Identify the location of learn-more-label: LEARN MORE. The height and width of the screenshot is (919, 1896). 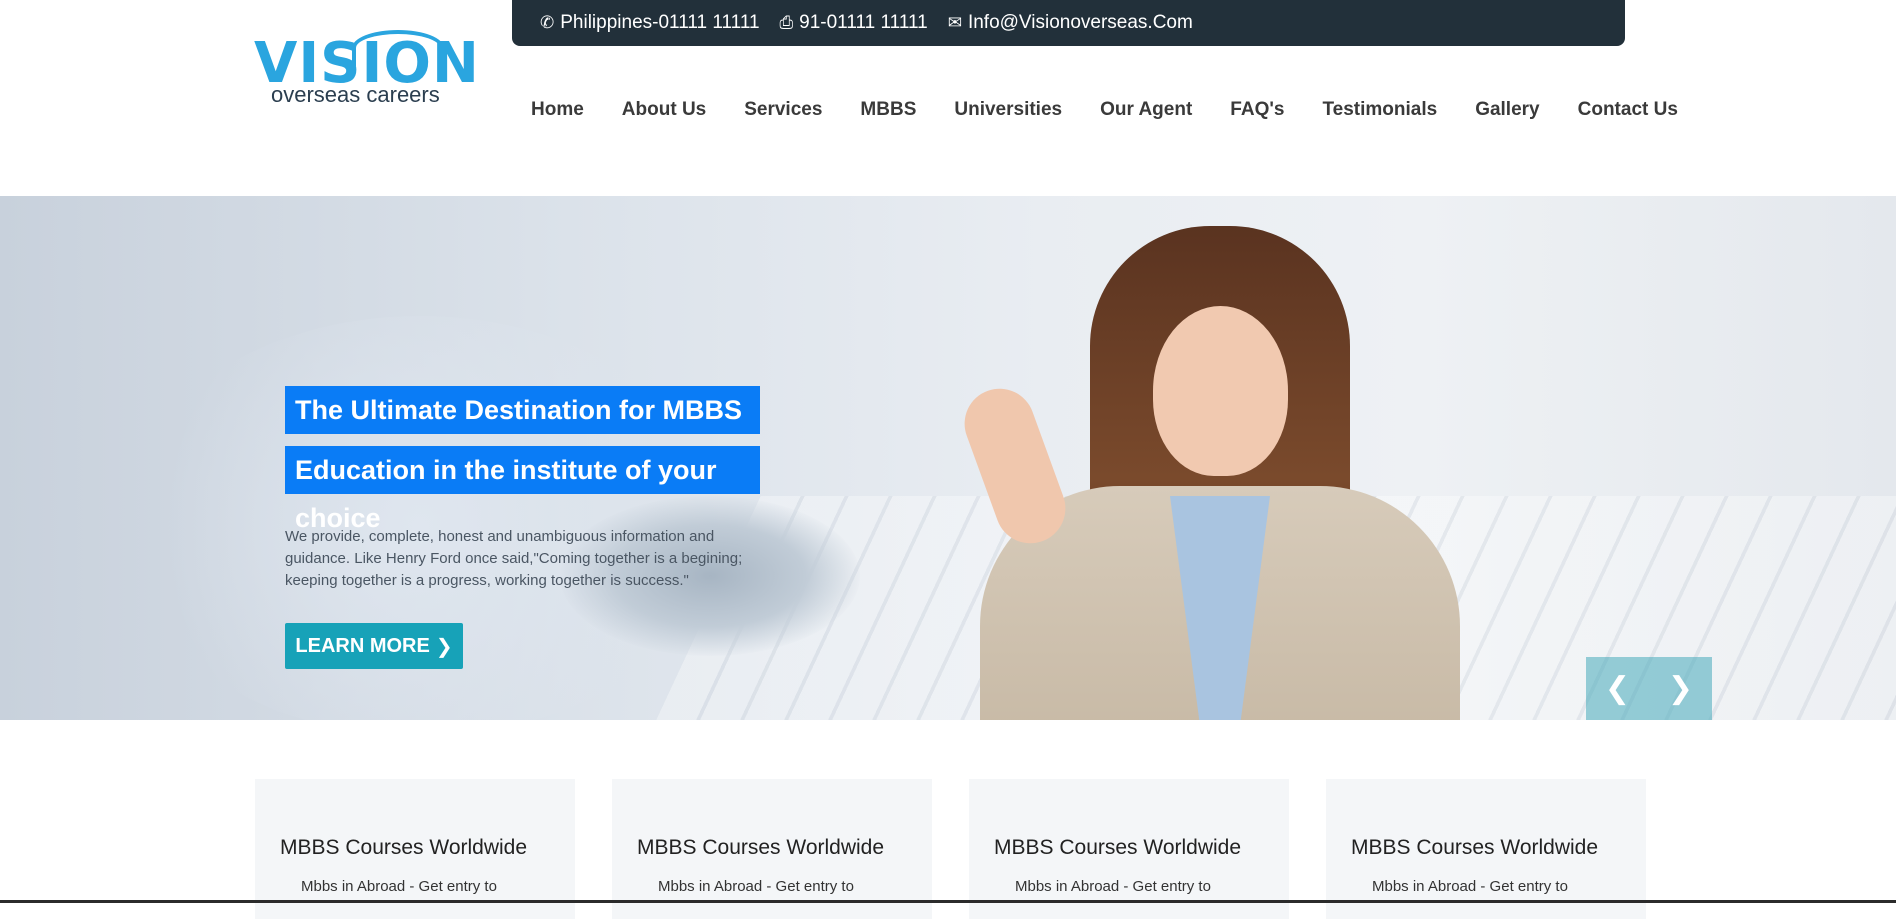
(362, 645).